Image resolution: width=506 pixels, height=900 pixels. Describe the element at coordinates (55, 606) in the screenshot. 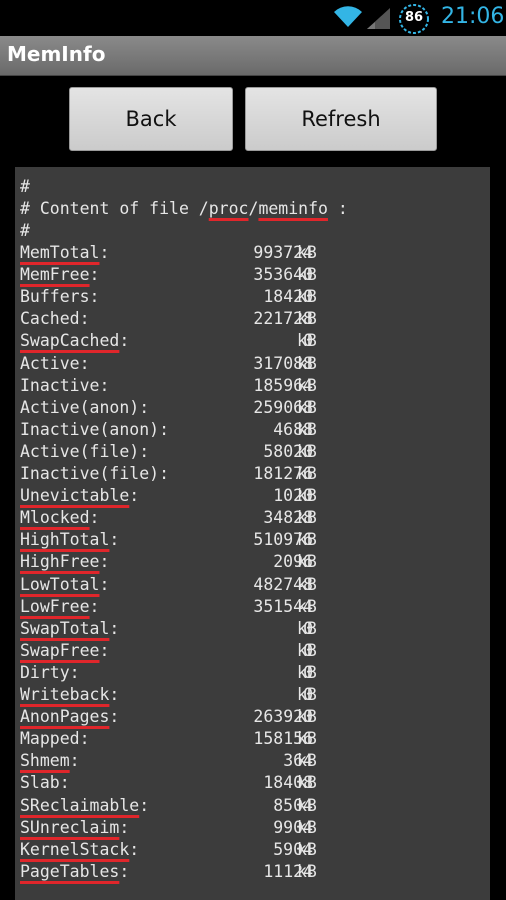

I see `meminfo-key: LowFree` at that location.